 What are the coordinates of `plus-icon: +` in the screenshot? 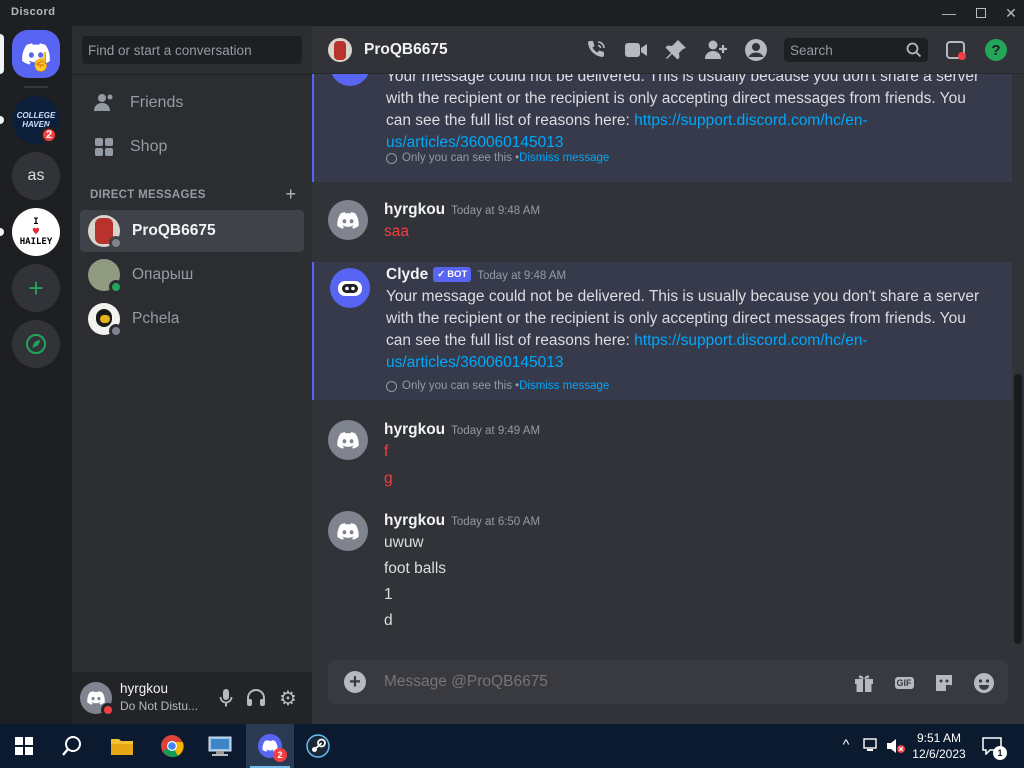 It's located at (290, 194).